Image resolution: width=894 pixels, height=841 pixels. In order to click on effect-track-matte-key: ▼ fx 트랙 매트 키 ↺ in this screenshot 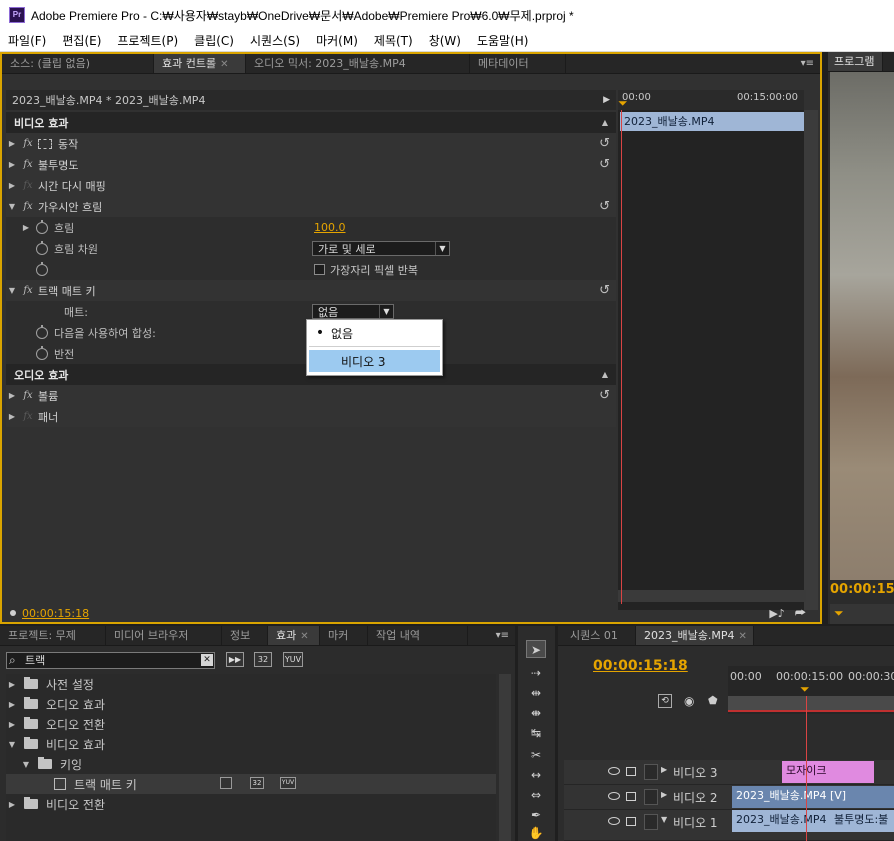, I will do `click(311, 290)`.